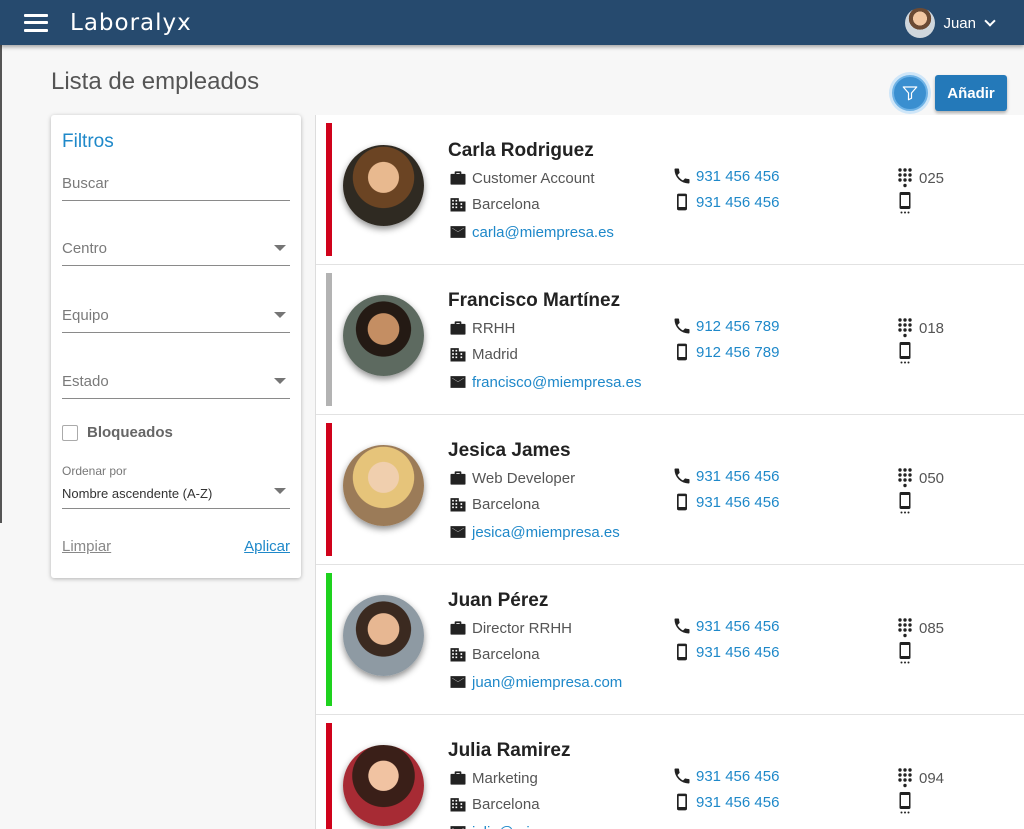 The width and height of the screenshot is (1024, 829). I want to click on employee-email: jesica@miempresa.es, so click(546, 532).